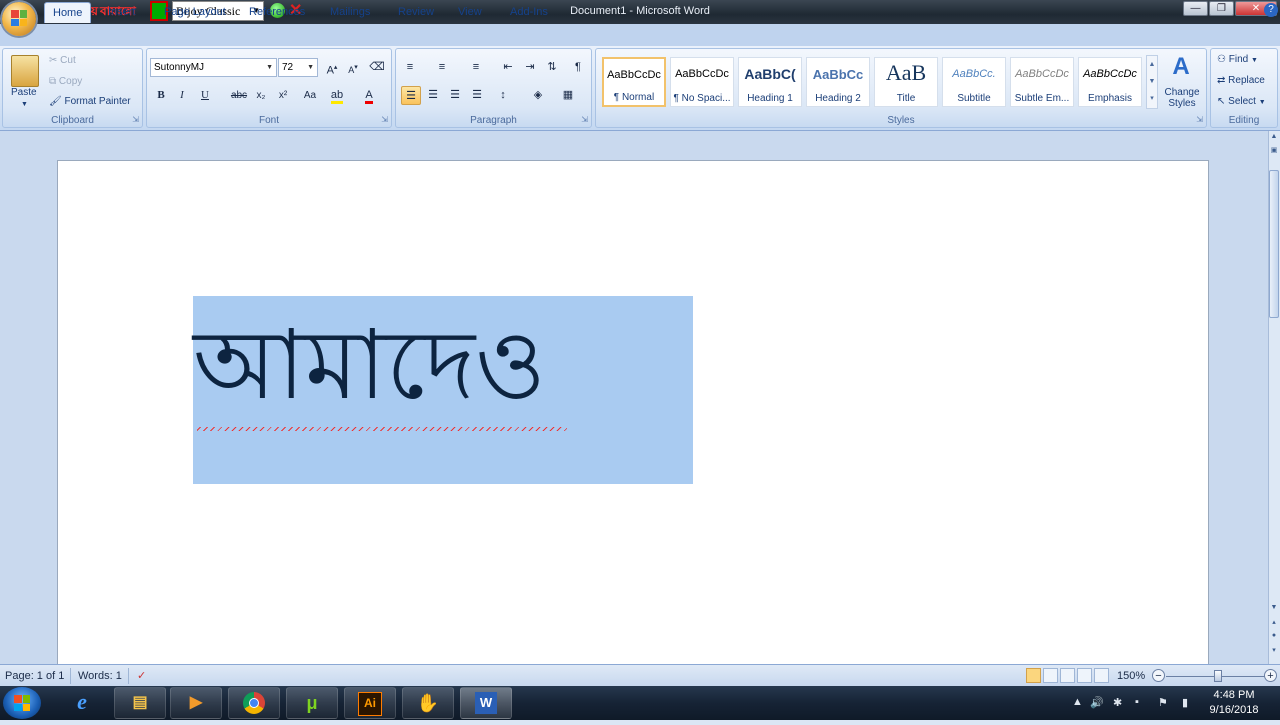 This screenshot has height=725, width=1280. What do you see at coordinates (1234, 703) in the screenshot?
I see `clock: 4:48 PM 9/16/2018` at bounding box center [1234, 703].